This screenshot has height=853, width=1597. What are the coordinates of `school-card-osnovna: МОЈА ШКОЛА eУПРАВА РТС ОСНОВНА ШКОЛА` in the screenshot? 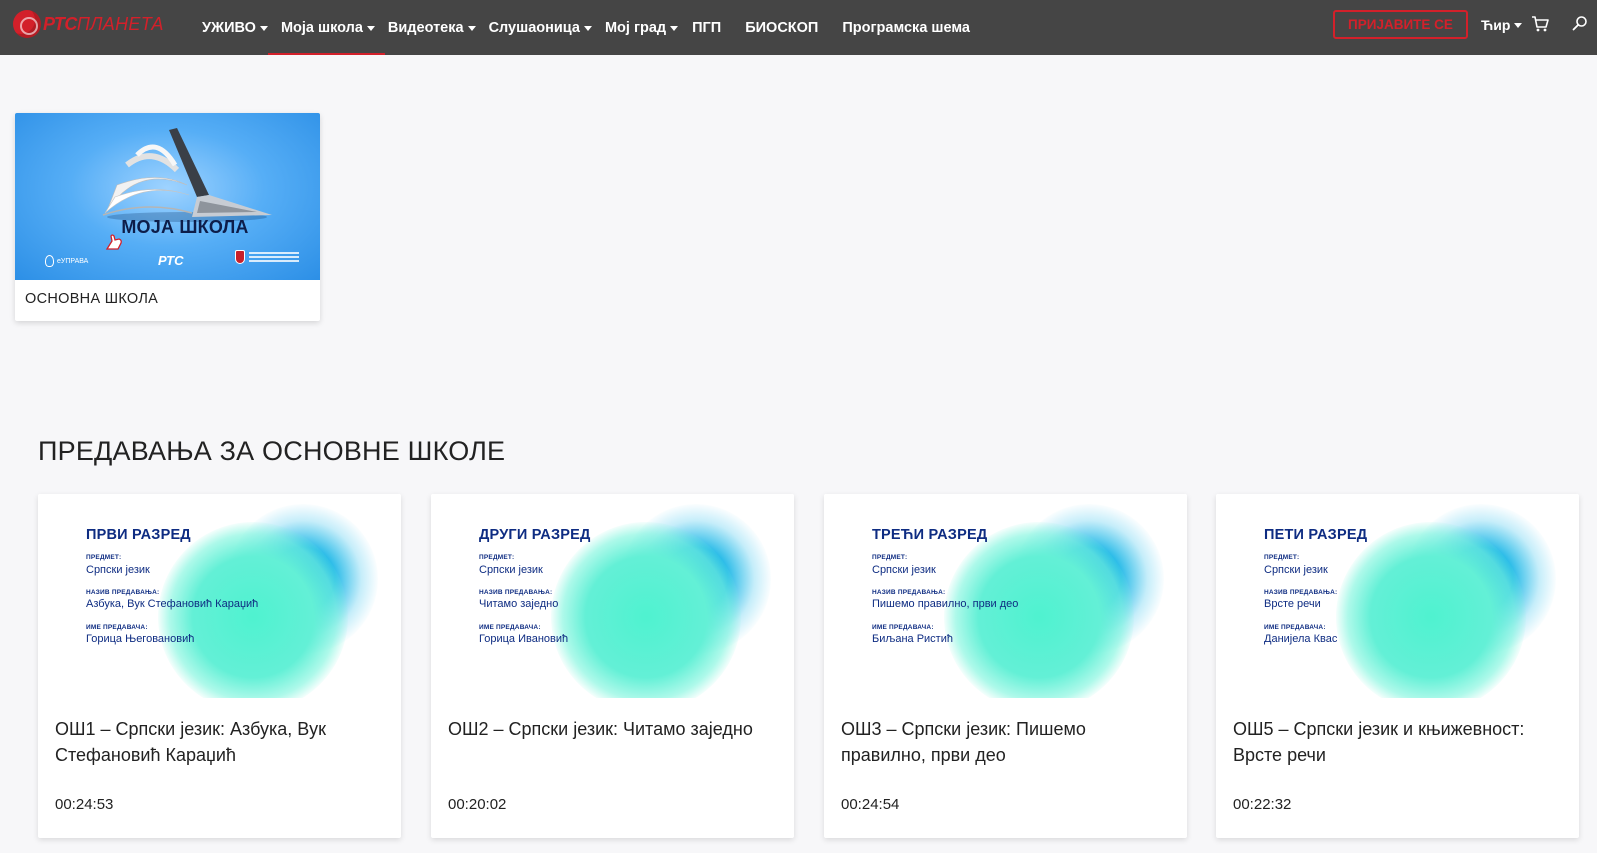 It's located at (167, 217).